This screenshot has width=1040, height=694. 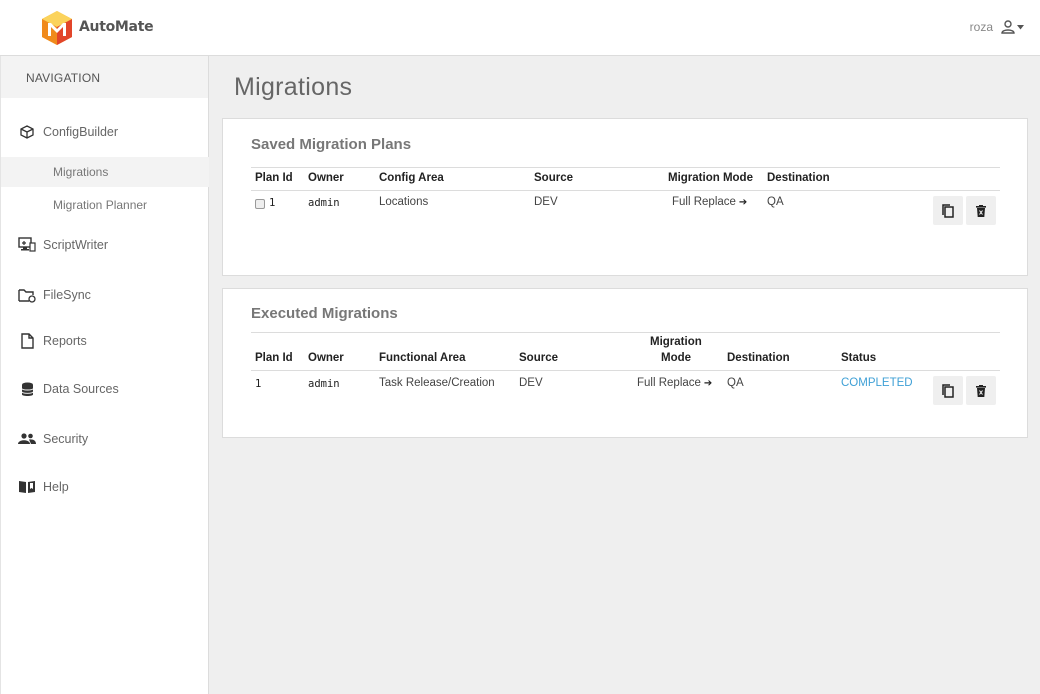 I want to click on sidebar-item-configbuilder: ConfigBuilder, so click(x=105, y=132).